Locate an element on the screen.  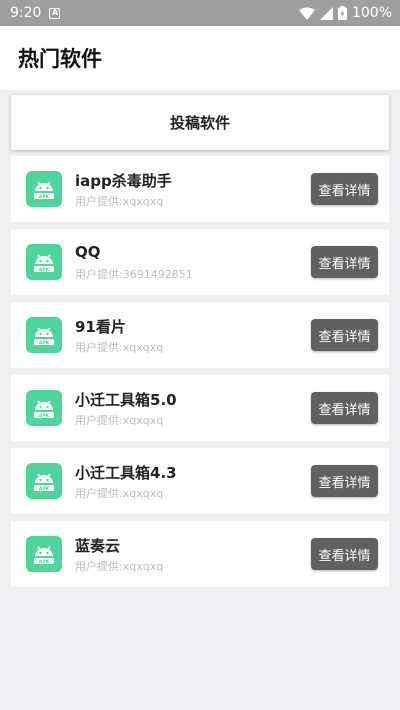
status-icons: 100% is located at coordinates (345, 13).